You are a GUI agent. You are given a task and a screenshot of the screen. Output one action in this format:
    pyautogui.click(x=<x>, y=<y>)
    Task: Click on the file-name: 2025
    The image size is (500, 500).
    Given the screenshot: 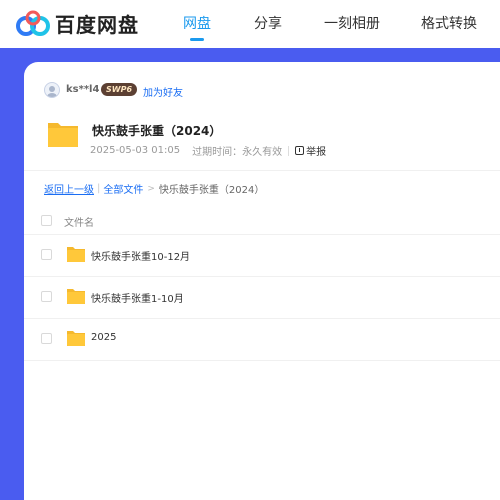 What is the action you would take?
    pyautogui.click(x=103, y=337)
    